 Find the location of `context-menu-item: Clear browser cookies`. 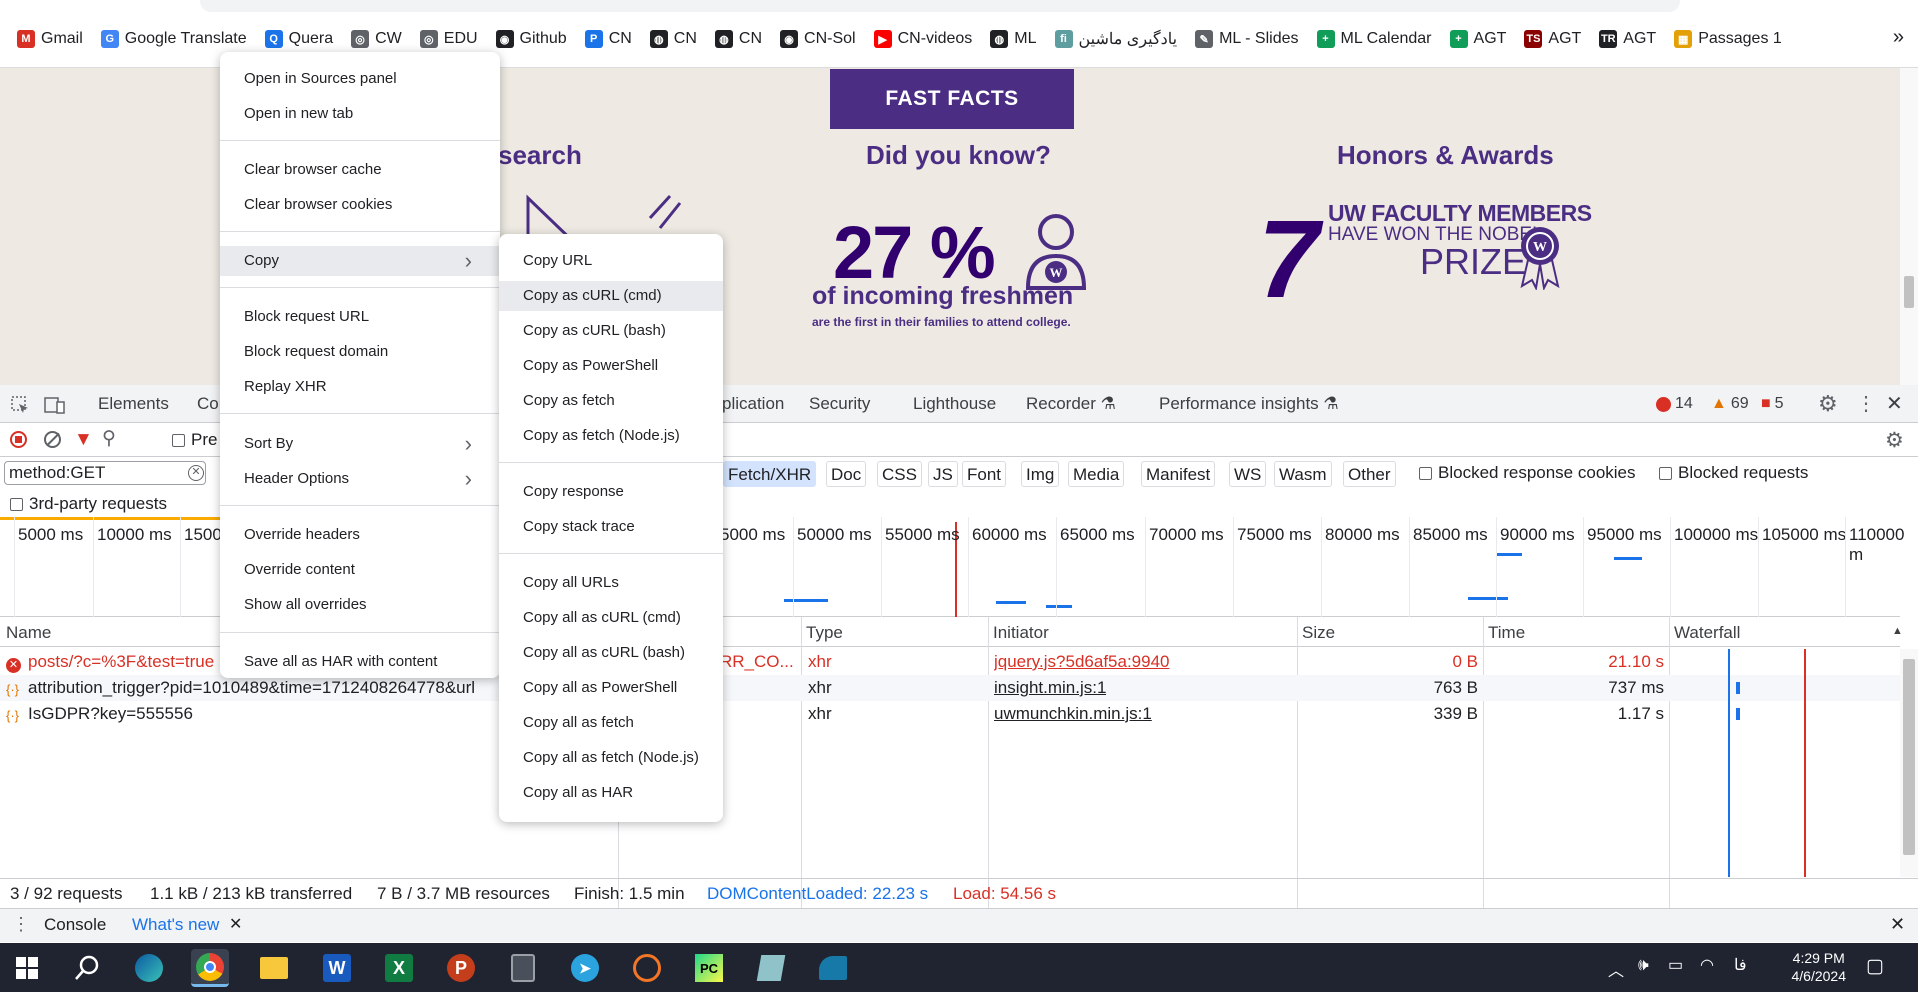

context-menu-item: Clear browser cookies is located at coordinates (360, 205).